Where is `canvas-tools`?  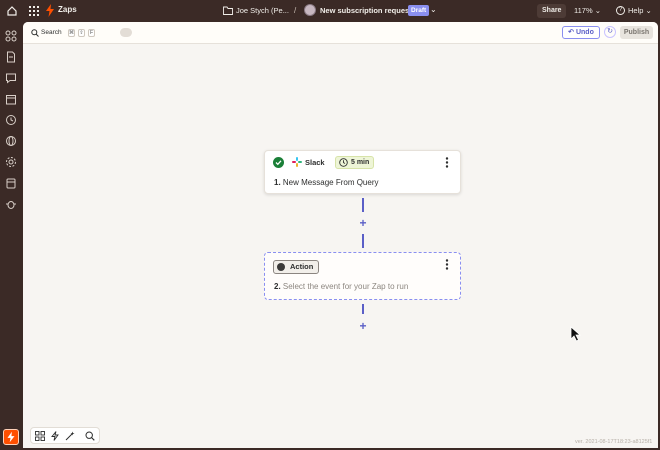
canvas-tools is located at coordinates (65, 435).